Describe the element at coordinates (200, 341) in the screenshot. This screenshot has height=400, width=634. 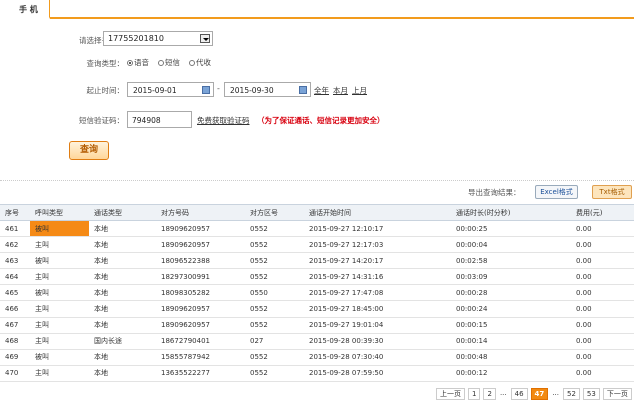
I see `cell-number: 18672790401` at that location.